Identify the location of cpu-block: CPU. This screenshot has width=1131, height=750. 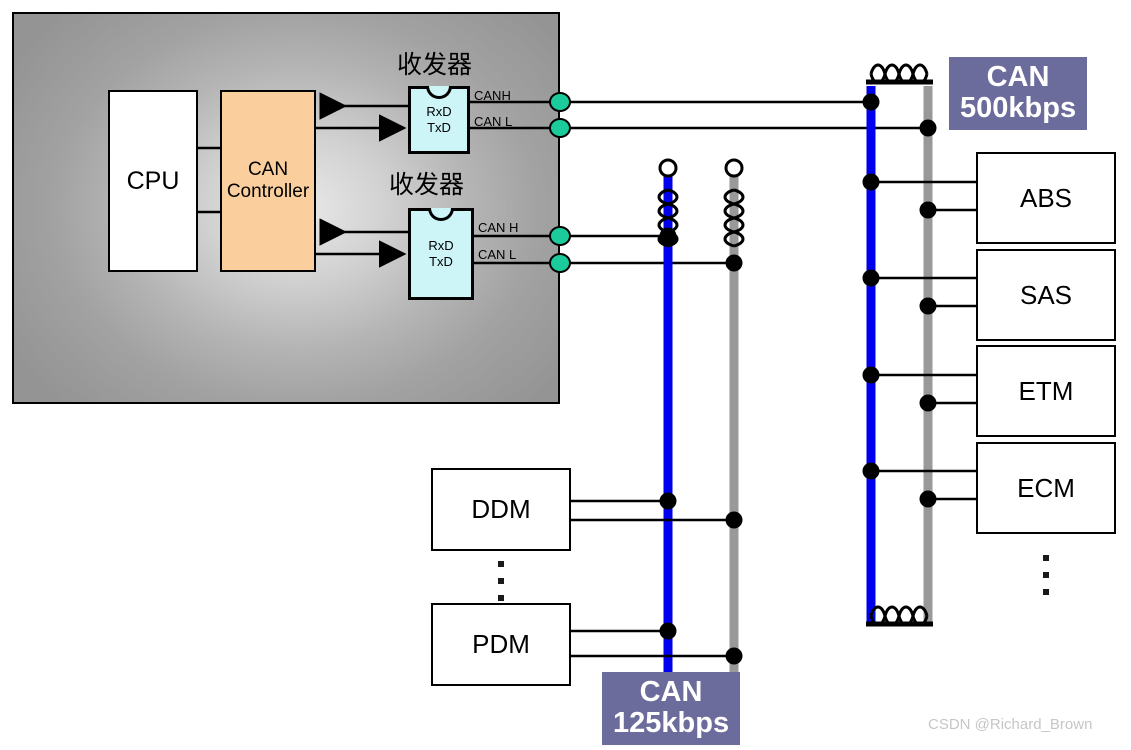
(153, 181).